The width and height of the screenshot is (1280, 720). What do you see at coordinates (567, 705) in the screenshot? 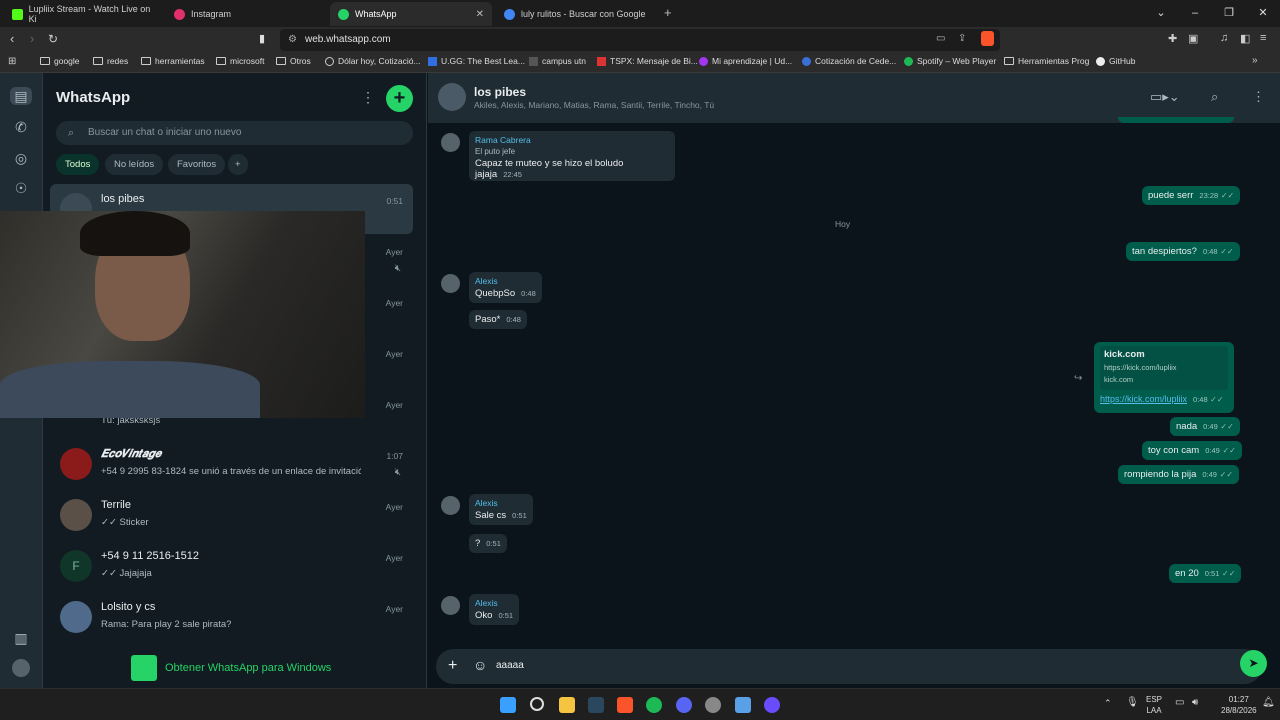
I see `file-explorer-icon` at bounding box center [567, 705].